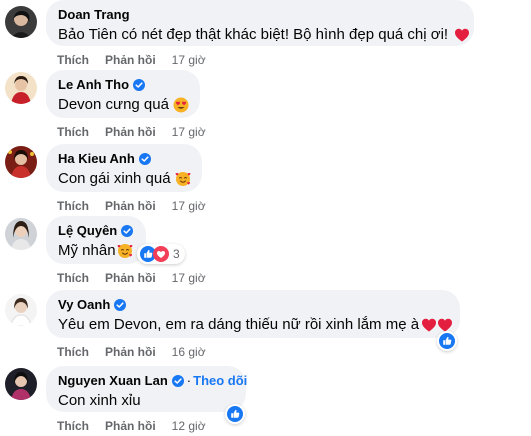 The width and height of the screenshot is (531, 436). What do you see at coordinates (87, 250) in the screenshot?
I see `comment-text: Mỹ nhân` at bounding box center [87, 250].